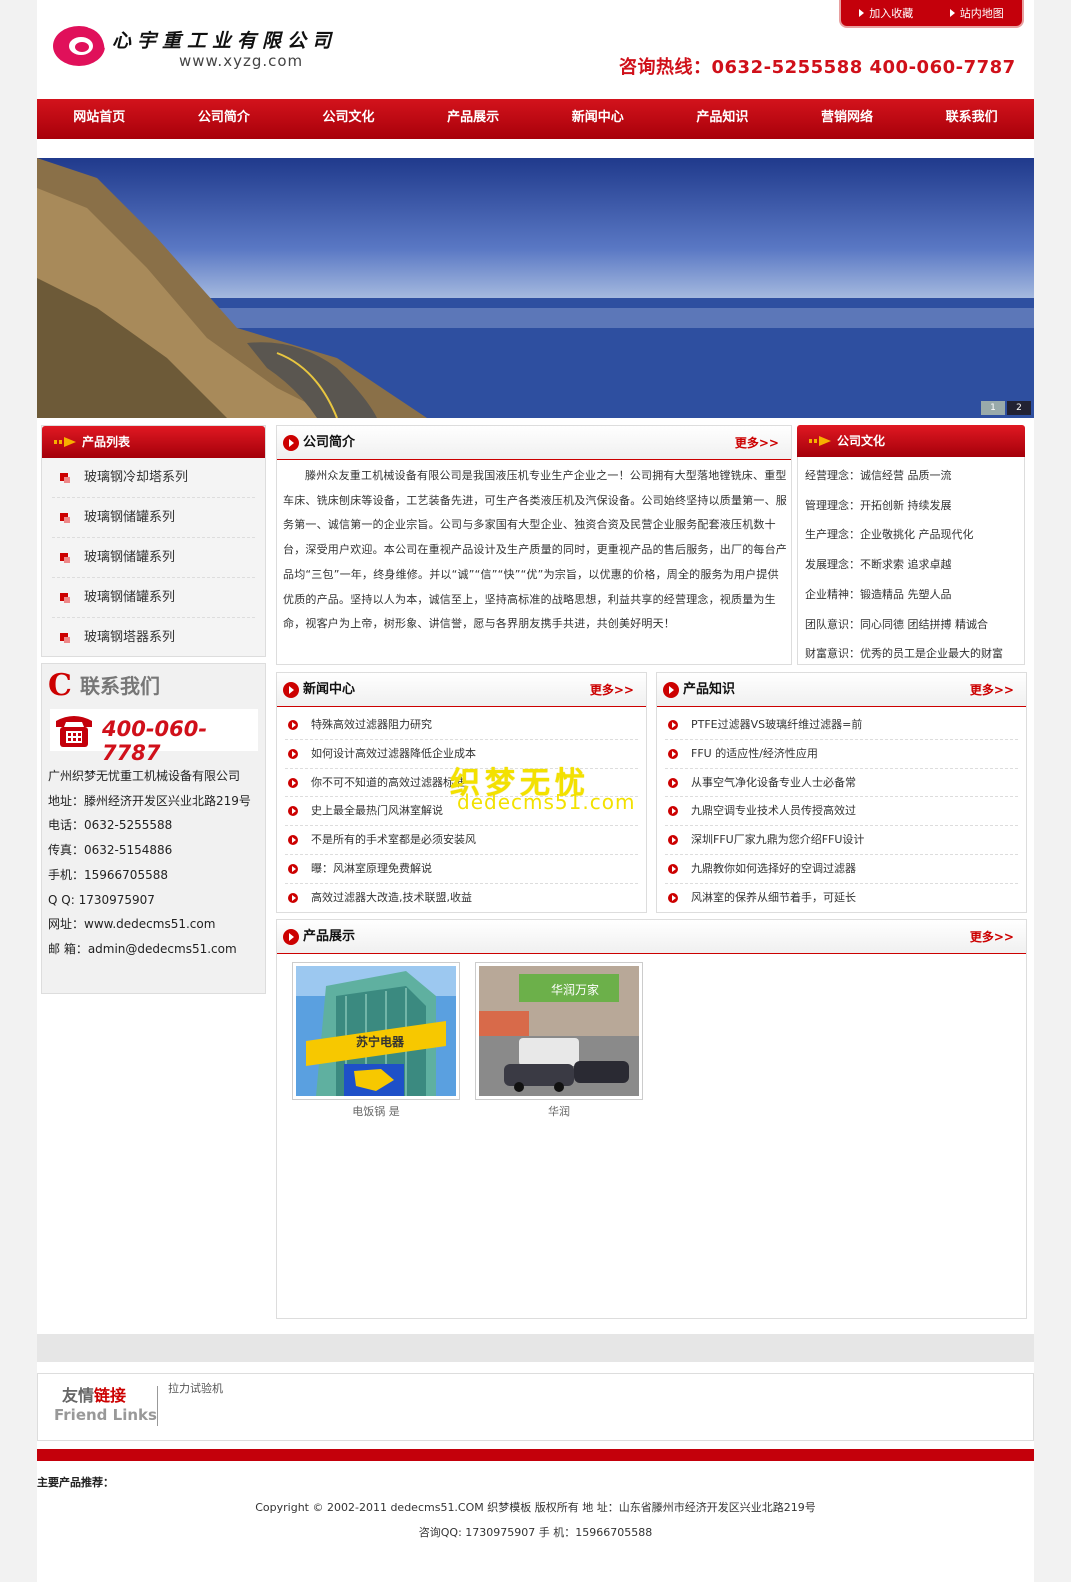  I want to click on building-image: 苏宁电器, so click(376, 1031).